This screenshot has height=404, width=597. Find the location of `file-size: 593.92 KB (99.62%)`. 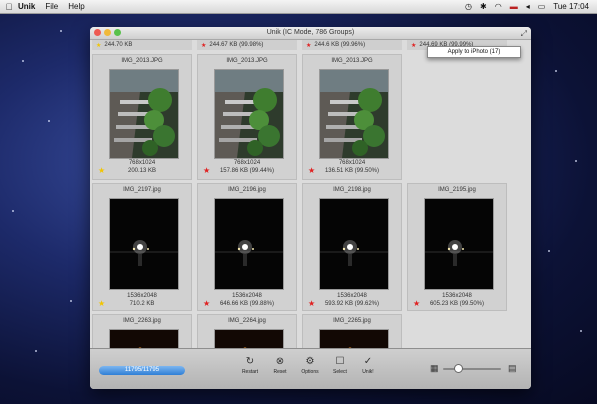

file-size: 593.92 KB (99.62%) is located at coordinates (352, 304).